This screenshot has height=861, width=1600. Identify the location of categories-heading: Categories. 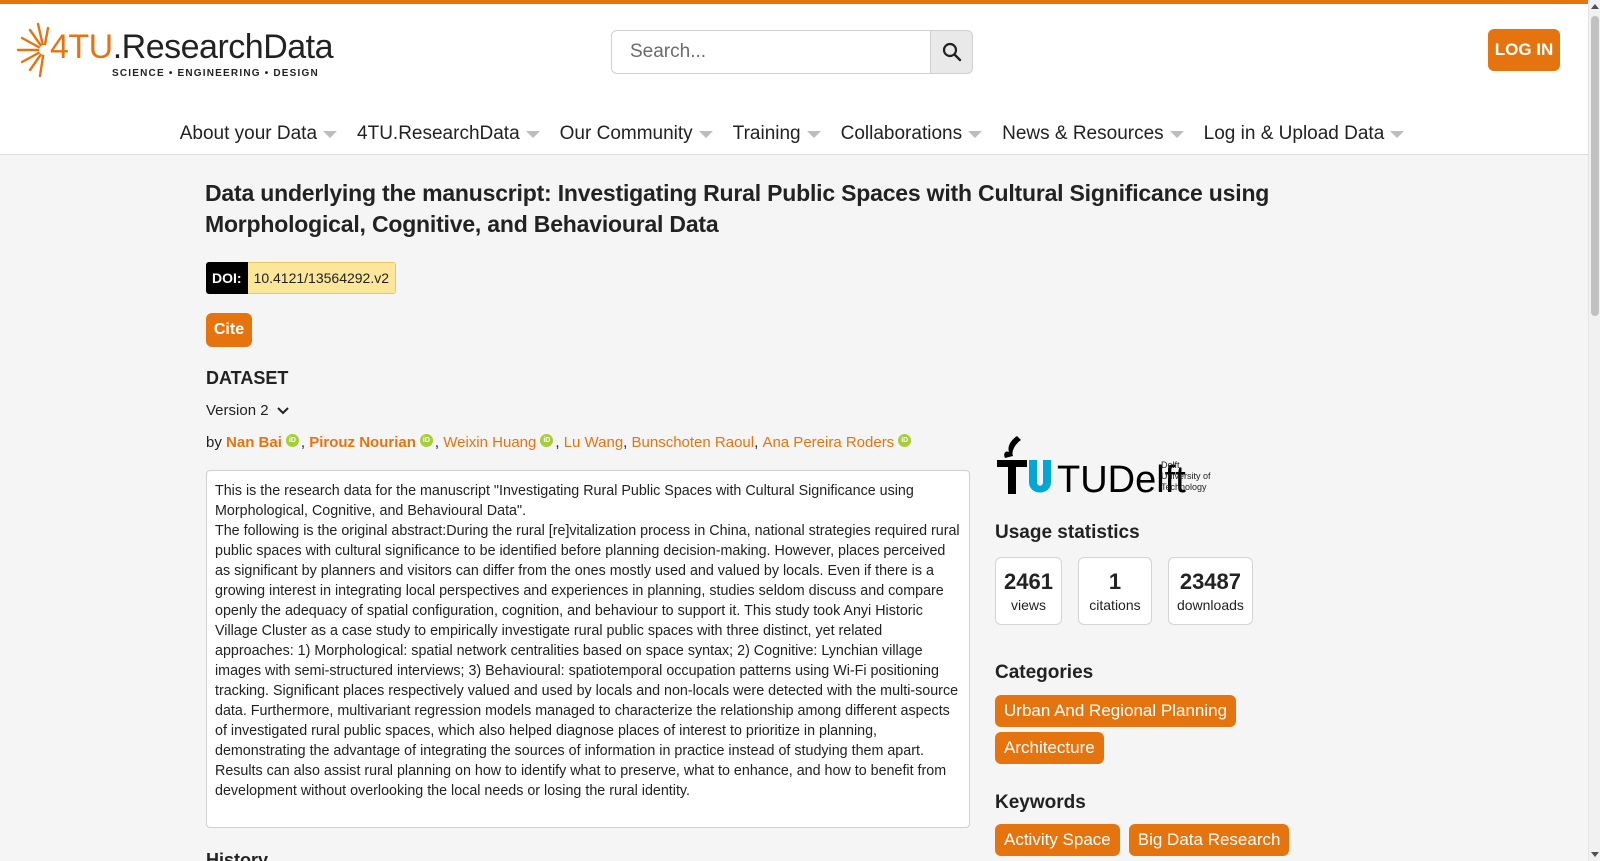
(1044, 672).